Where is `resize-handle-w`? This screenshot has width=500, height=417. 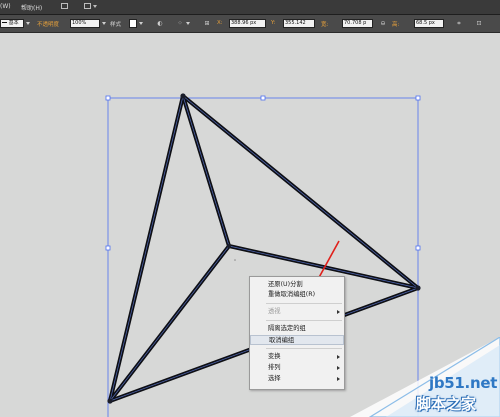
resize-handle-w is located at coordinates (108, 248).